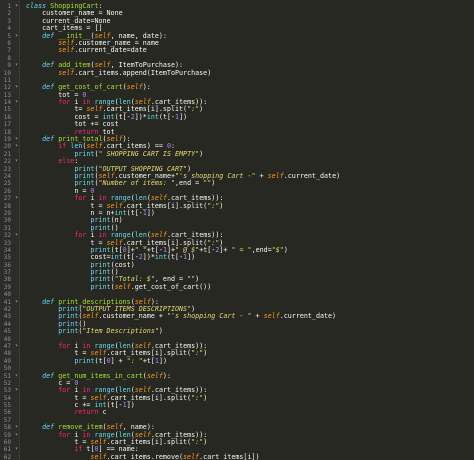 The height and width of the screenshot is (460, 474). What do you see at coordinates (237, 360) in the screenshot?
I see `code-line: 49 print(t[0] + ": "+t[1])` at bounding box center [237, 360].